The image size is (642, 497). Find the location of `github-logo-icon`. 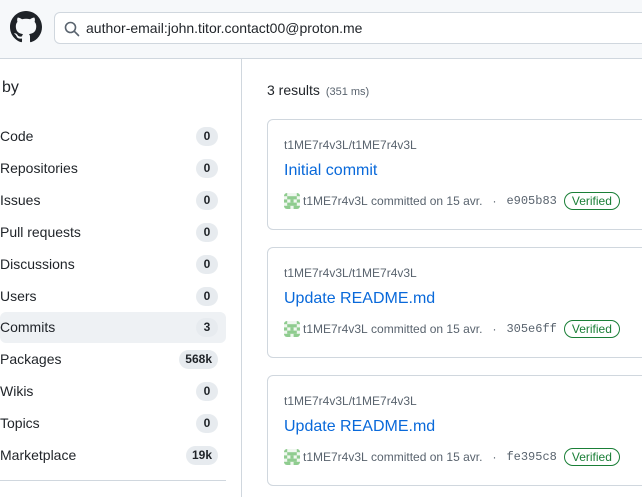

github-logo-icon is located at coordinates (26, 27).